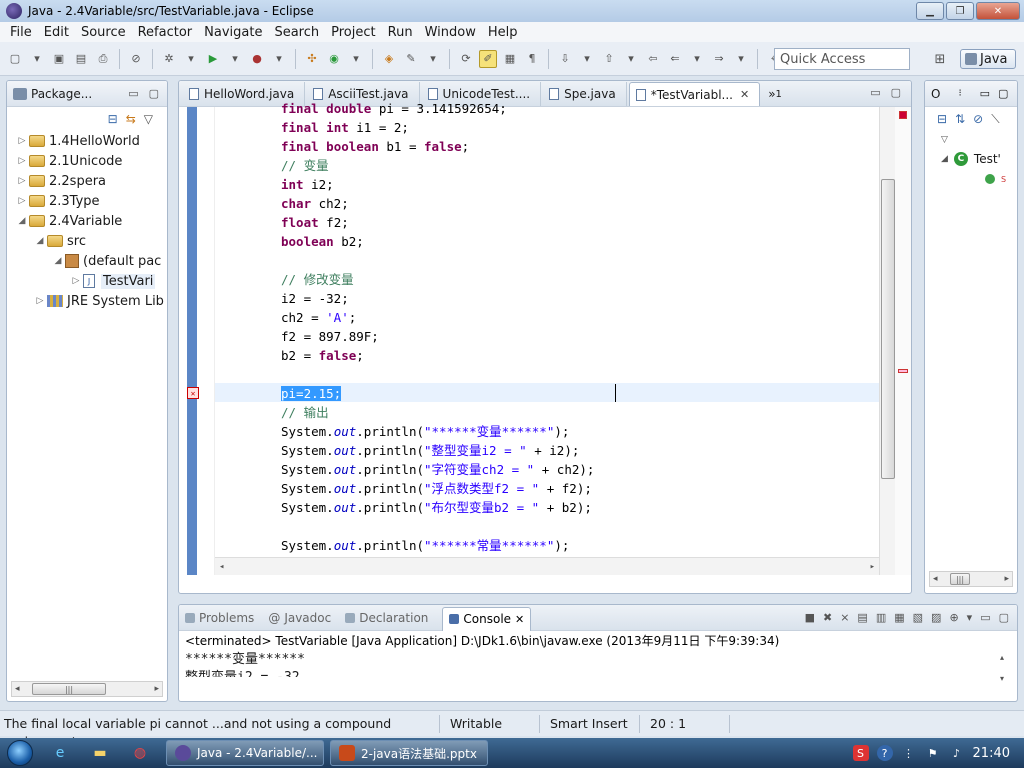 The width and height of the screenshot is (1024, 768). Describe the element at coordinates (488, 58) in the screenshot. I see `highlight-icon: ✐` at that location.